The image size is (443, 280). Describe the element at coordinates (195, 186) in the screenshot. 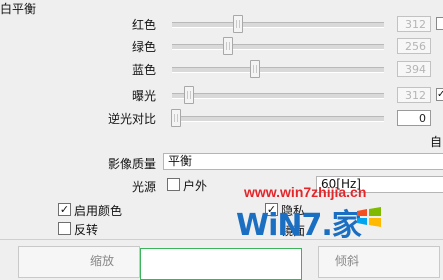

I see `outdoor-label: 户外` at that location.